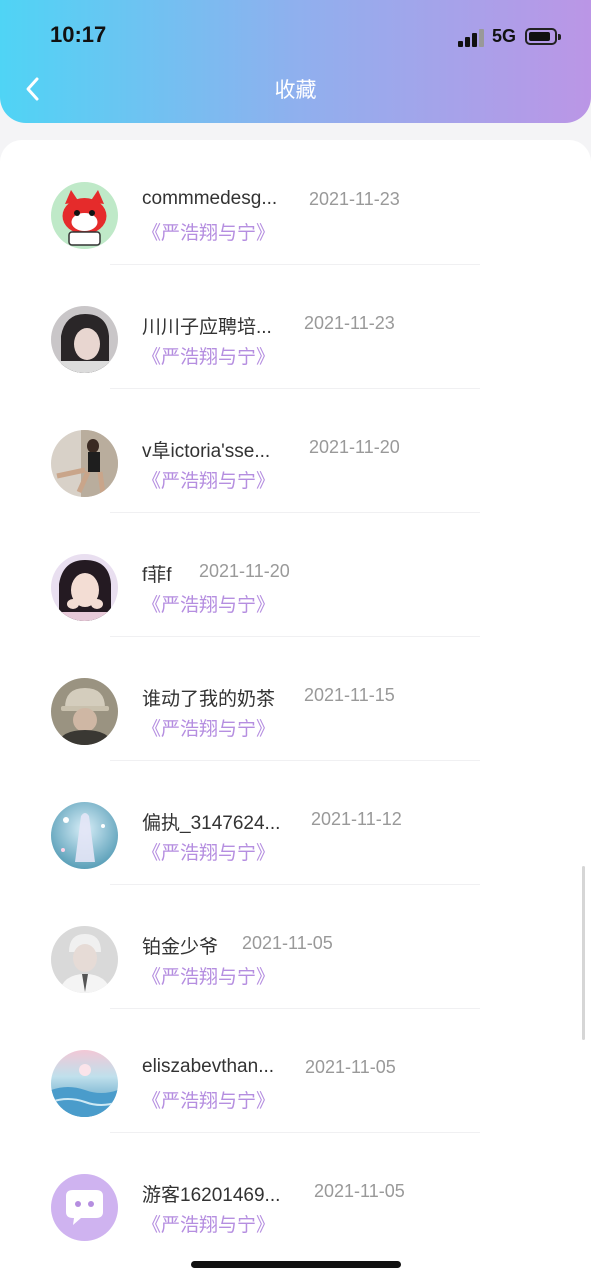  What do you see at coordinates (543, 36) in the screenshot?
I see `battery-icon` at bounding box center [543, 36].